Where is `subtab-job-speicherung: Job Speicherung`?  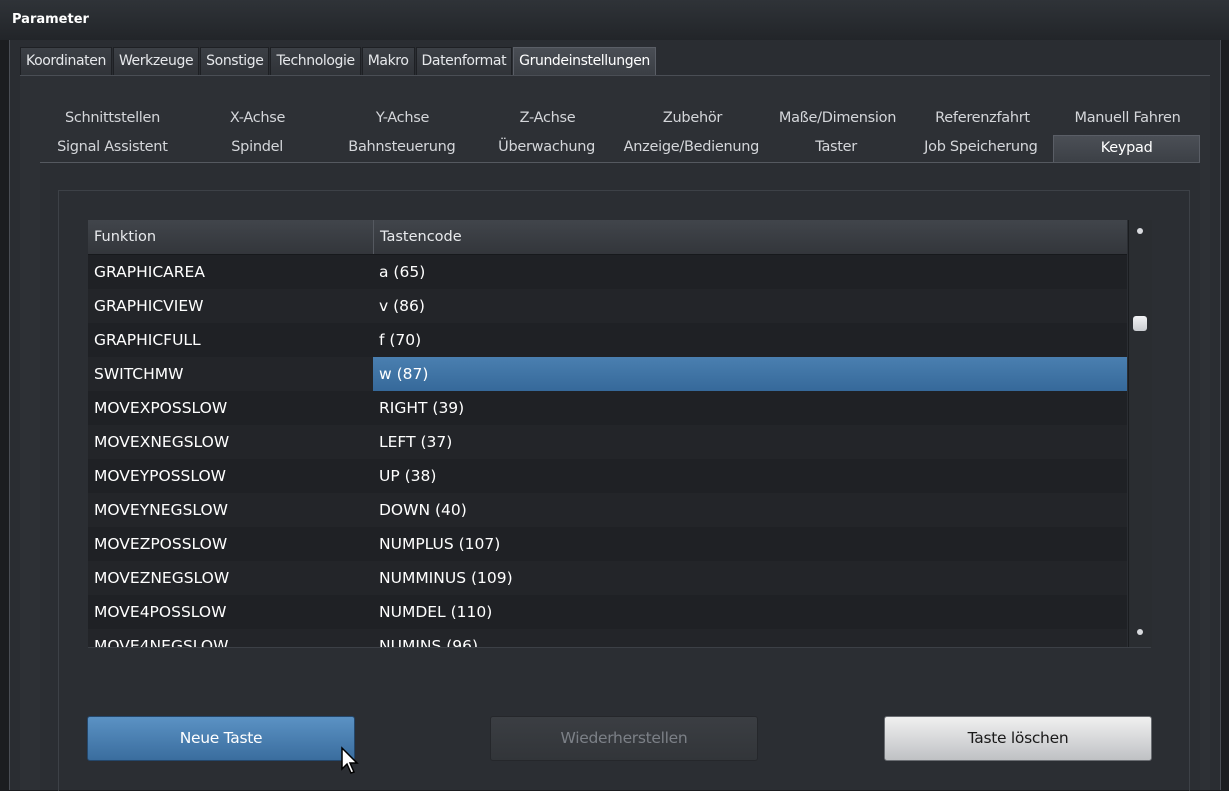
subtab-job-speicherung: Job Speicherung is located at coordinates (981, 148).